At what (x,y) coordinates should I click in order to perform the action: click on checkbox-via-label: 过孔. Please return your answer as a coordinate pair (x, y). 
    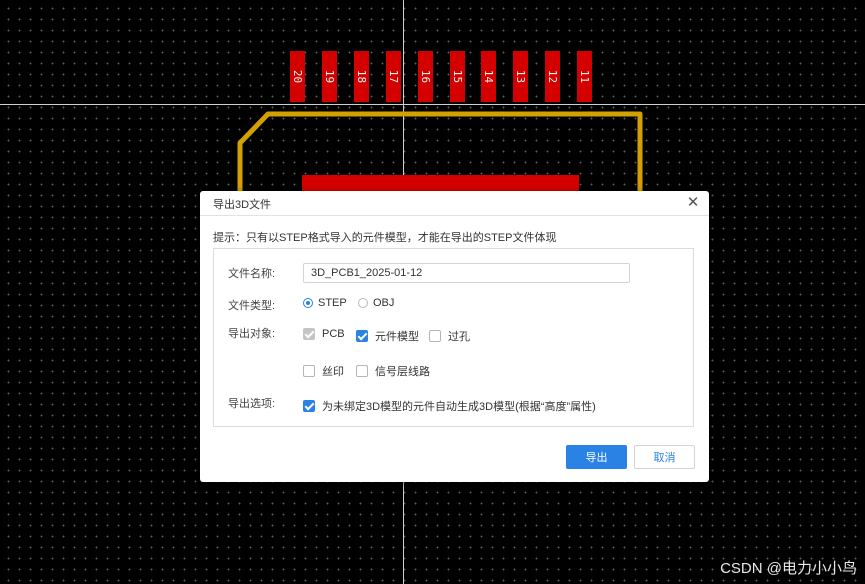
    Looking at the image, I should click on (459, 337).